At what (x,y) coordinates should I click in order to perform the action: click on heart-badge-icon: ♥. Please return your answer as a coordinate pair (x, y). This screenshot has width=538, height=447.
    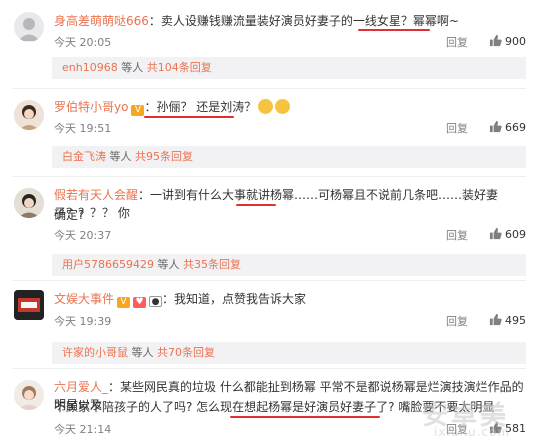
    Looking at the image, I should click on (140, 302).